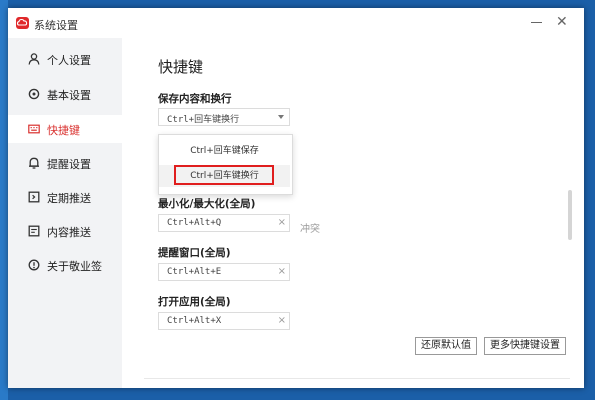  Describe the element at coordinates (224, 272) in the screenshot. I see `reminder-shortcut-input: Ctrl+Alt+E ×` at that location.